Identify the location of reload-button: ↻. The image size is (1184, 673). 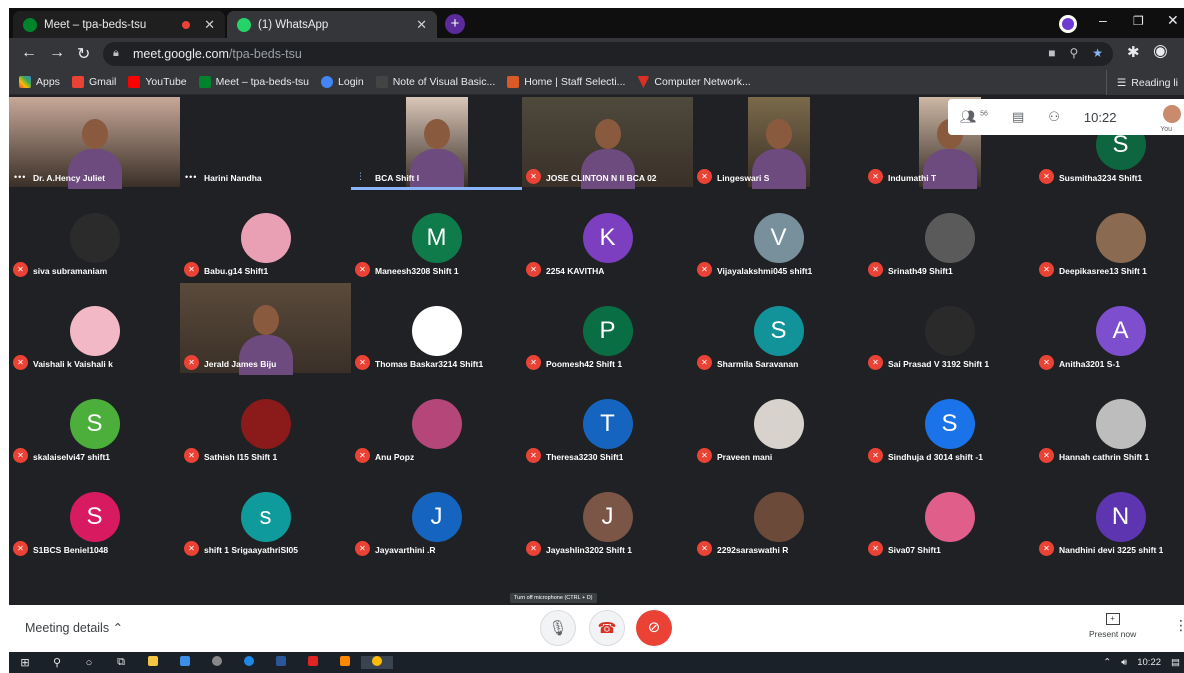
(83, 54).